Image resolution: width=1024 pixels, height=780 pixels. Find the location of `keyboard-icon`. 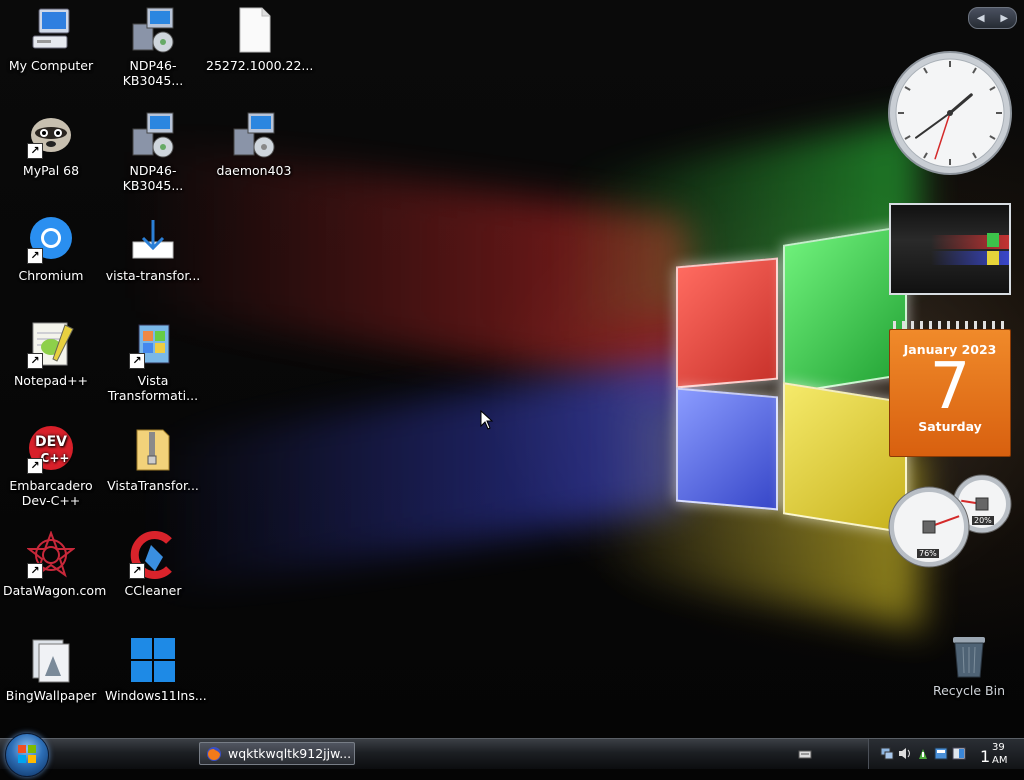

keyboard-icon is located at coordinates (805, 754).